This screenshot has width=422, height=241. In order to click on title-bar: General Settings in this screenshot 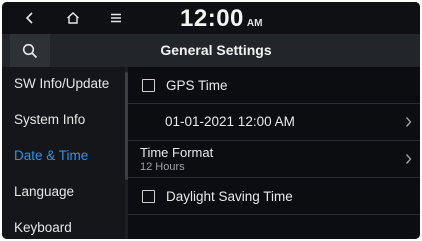, I will do `click(211, 50)`.